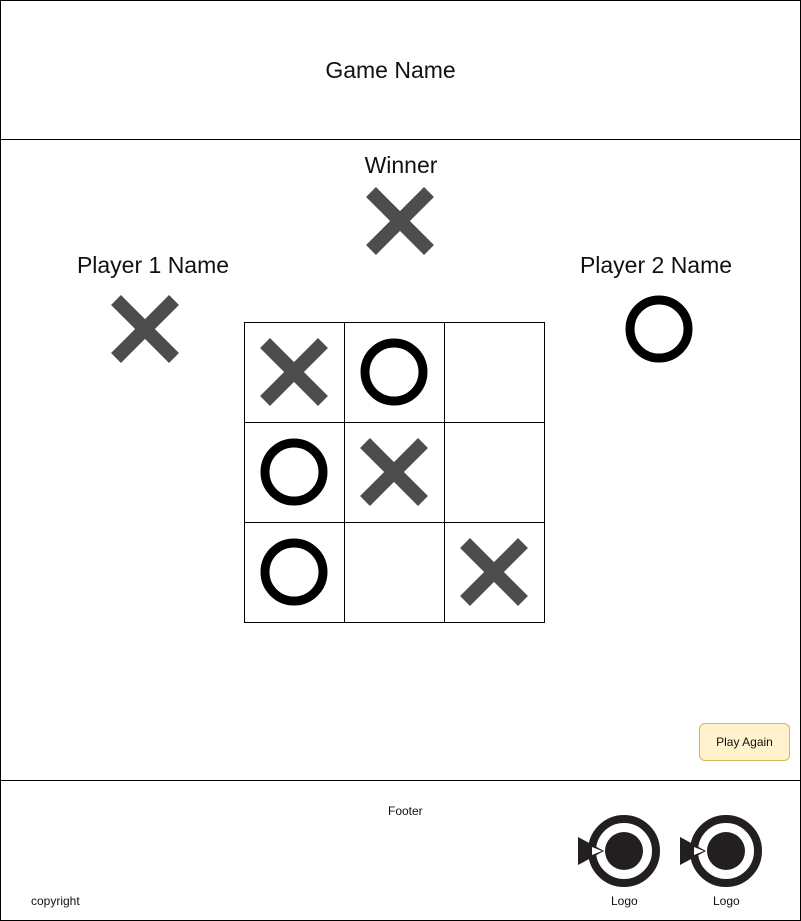 The image size is (801, 921). What do you see at coordinates (405, 811) in the screenshot?
I see `footer-label: Footer` at bounding box center [405, 811].